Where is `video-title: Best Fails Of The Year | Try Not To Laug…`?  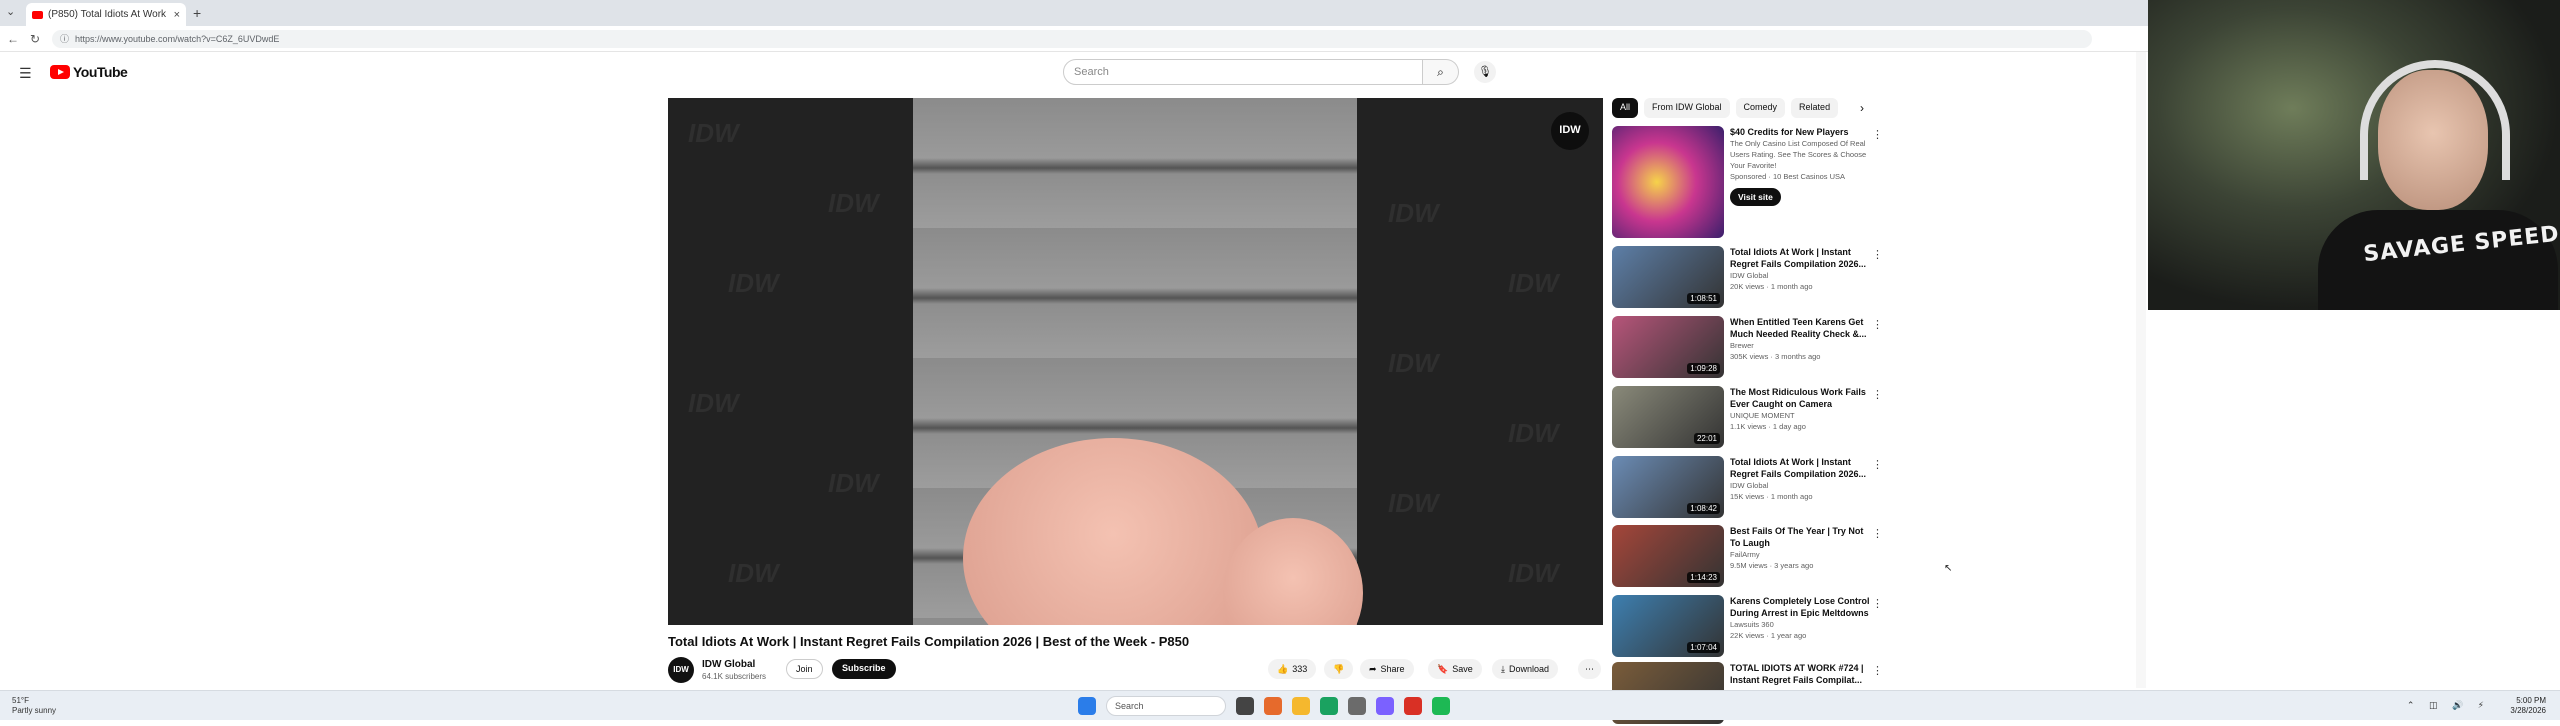
video-title: Best Fails Of The Year | Try Not To Laug… is located at coordinates (1800, 537).